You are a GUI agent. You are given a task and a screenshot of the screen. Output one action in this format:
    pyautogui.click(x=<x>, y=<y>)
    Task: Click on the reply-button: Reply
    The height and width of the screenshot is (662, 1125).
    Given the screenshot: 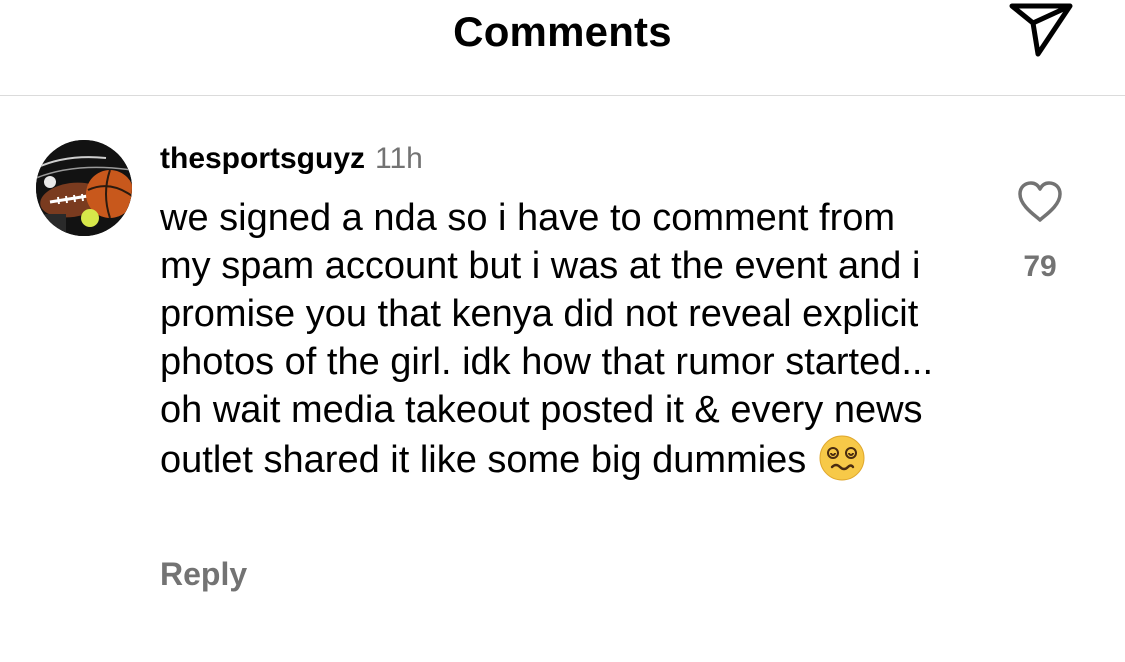 What is the action you would take?
    pyautogui.click(x=203, y=574)
    